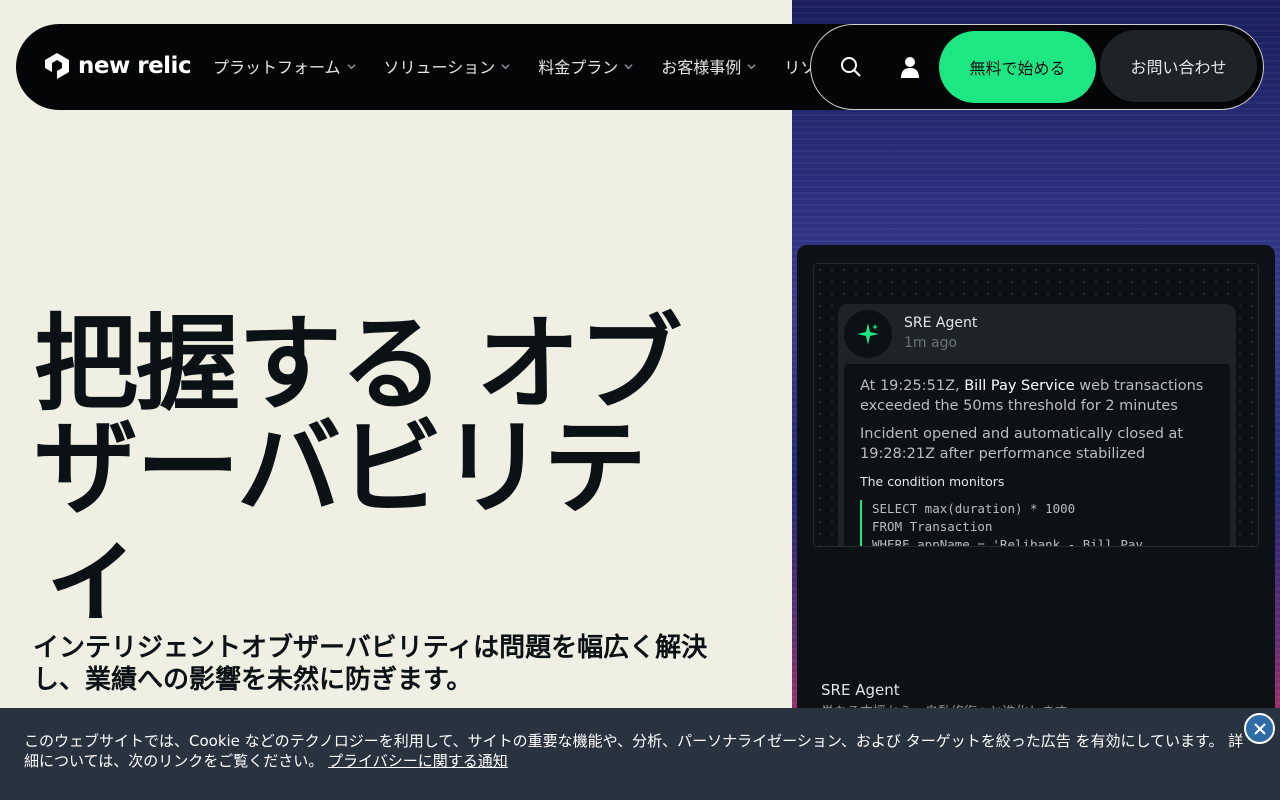 This screenshot has width=1280, height=800. What do you see at coordinates (1017, 67) in the screenshot?
I see `start-free-button: 無料で始める` at bounding box center [1017, 67].